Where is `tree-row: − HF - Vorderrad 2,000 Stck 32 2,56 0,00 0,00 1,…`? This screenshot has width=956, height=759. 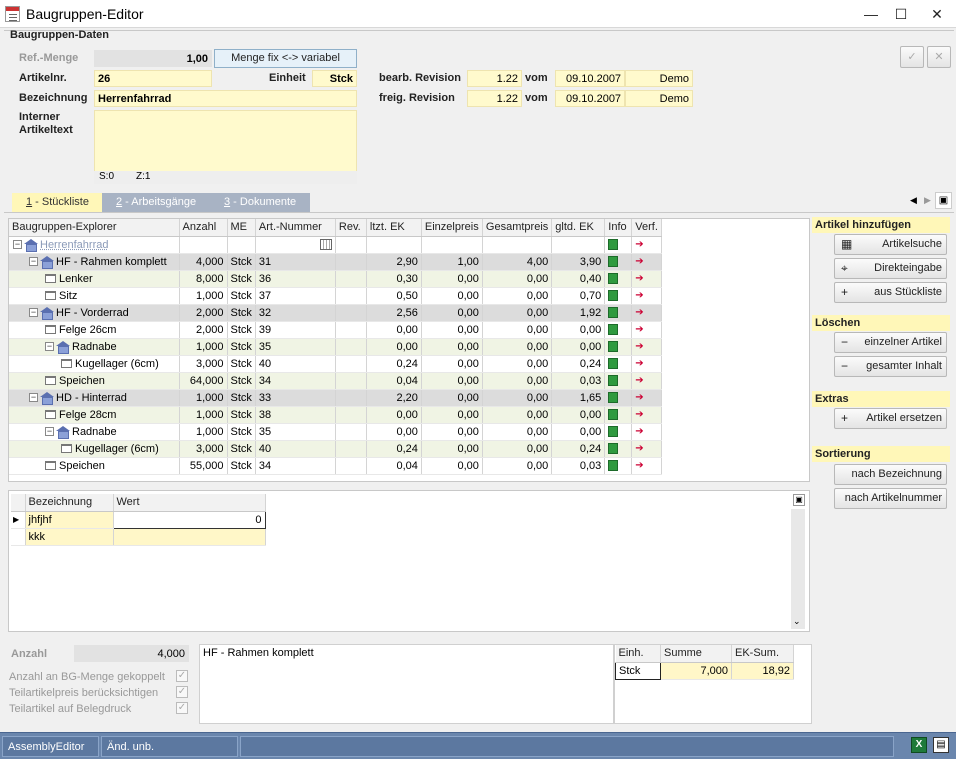
tree-row: − HF - Vorderrad 2,000 Stck 32 2,56 0,00 0,00 1,… is located at coordinates (335, 313).